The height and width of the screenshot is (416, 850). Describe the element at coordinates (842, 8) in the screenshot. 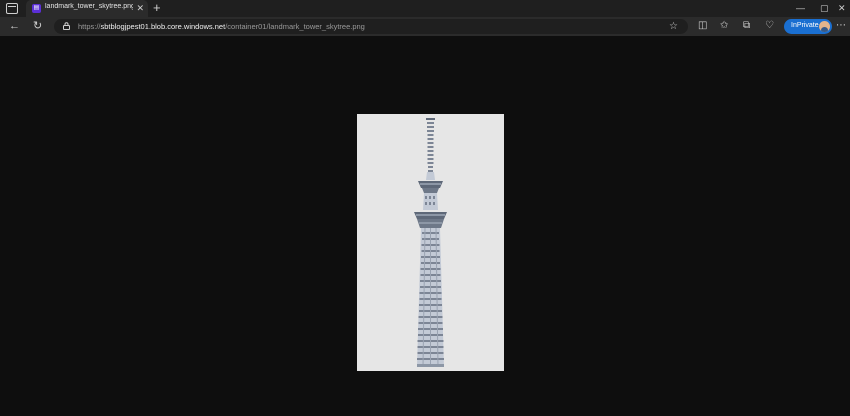

I see `close-window-button: ✕` at that location.